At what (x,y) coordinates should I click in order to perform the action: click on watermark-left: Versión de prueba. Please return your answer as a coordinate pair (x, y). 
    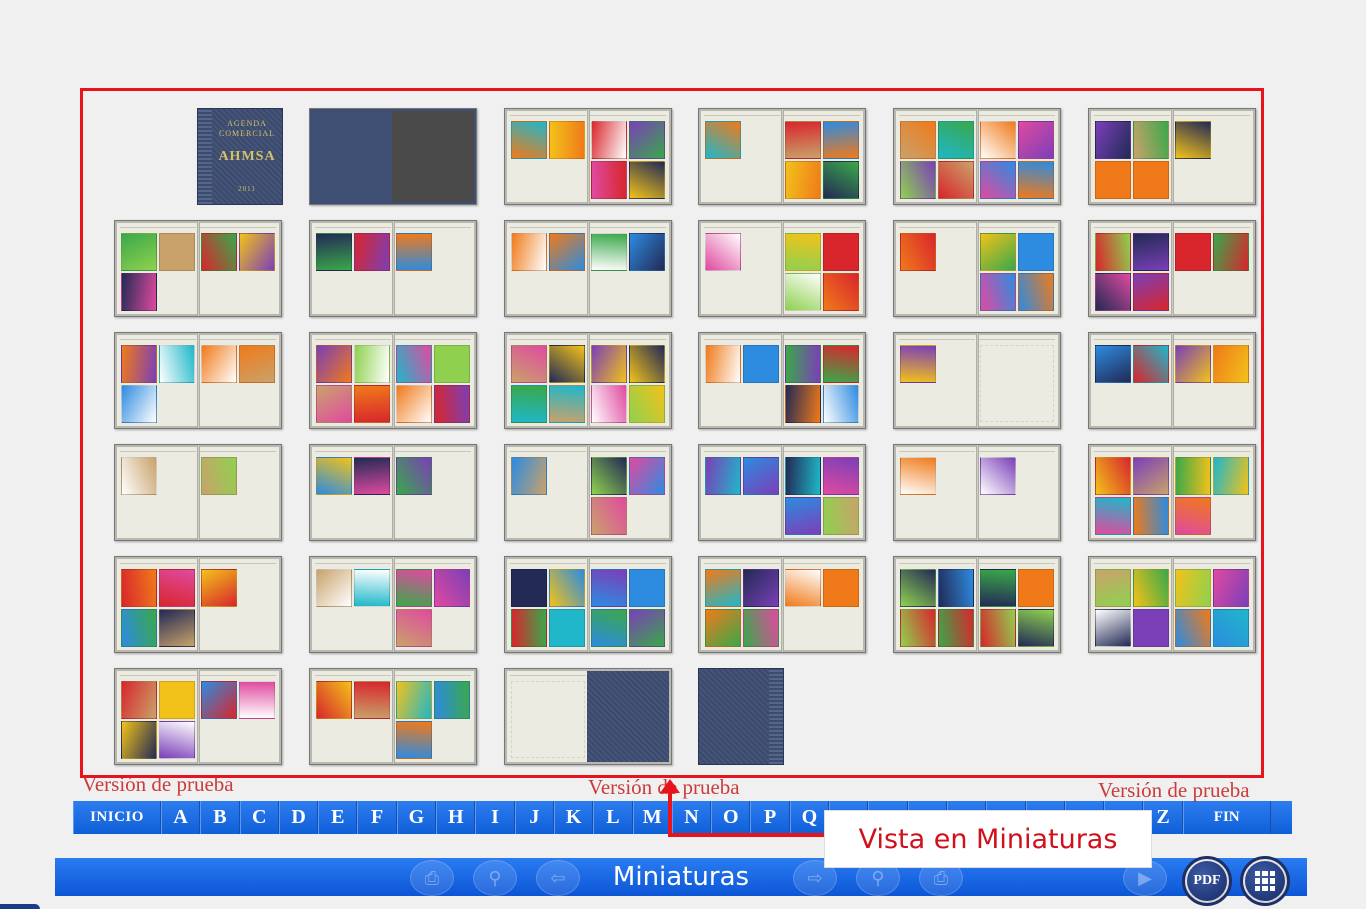
    Looking at the image, I should click on (158, 784).